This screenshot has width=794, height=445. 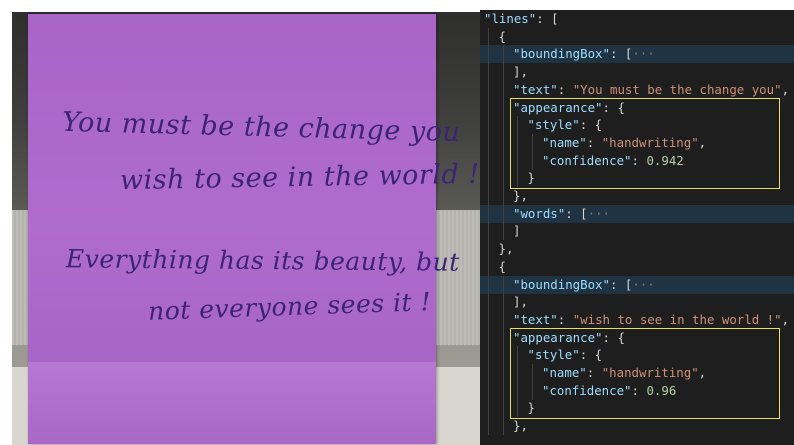 I want to click on sticky-note-fold, so click(x=232, y=403).